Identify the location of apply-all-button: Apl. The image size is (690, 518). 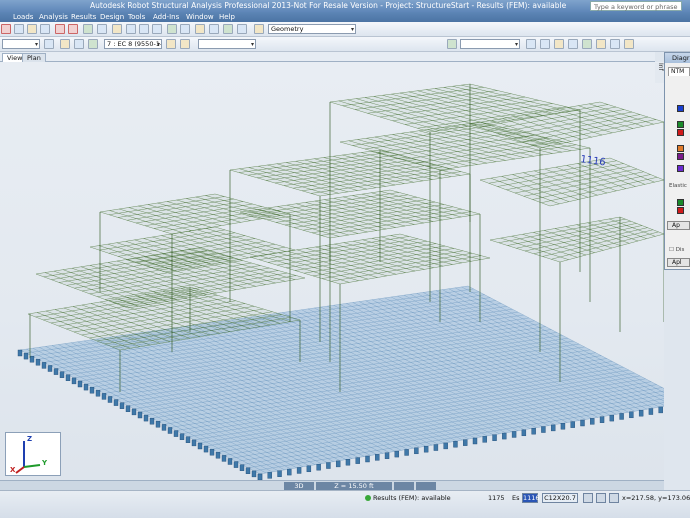
(678, 262).